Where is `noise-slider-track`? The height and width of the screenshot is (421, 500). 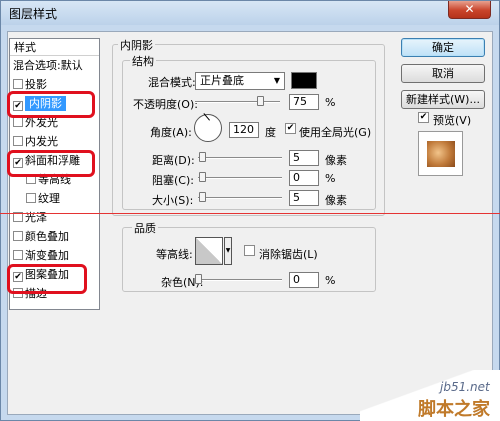 noise-slider-track is located at coordinates (240, 280).